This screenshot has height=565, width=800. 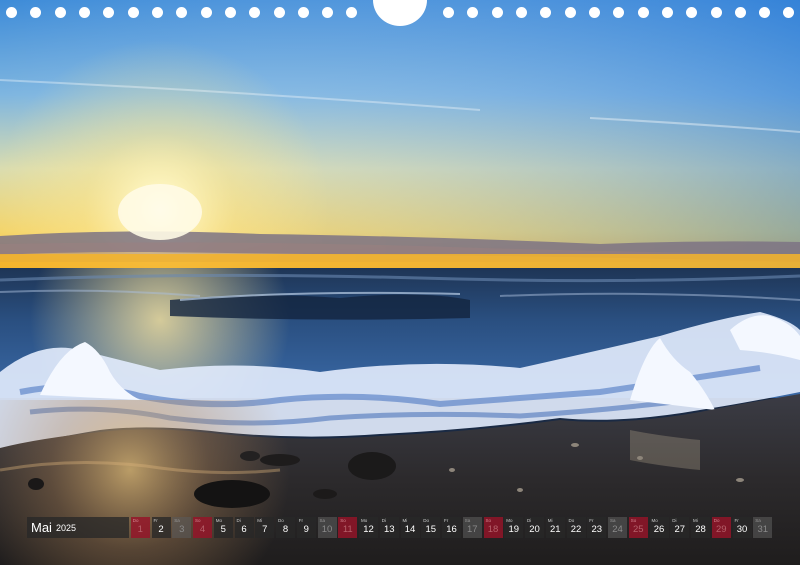 I want to click on day-cell: Do 8, so click(x=285, y=527).